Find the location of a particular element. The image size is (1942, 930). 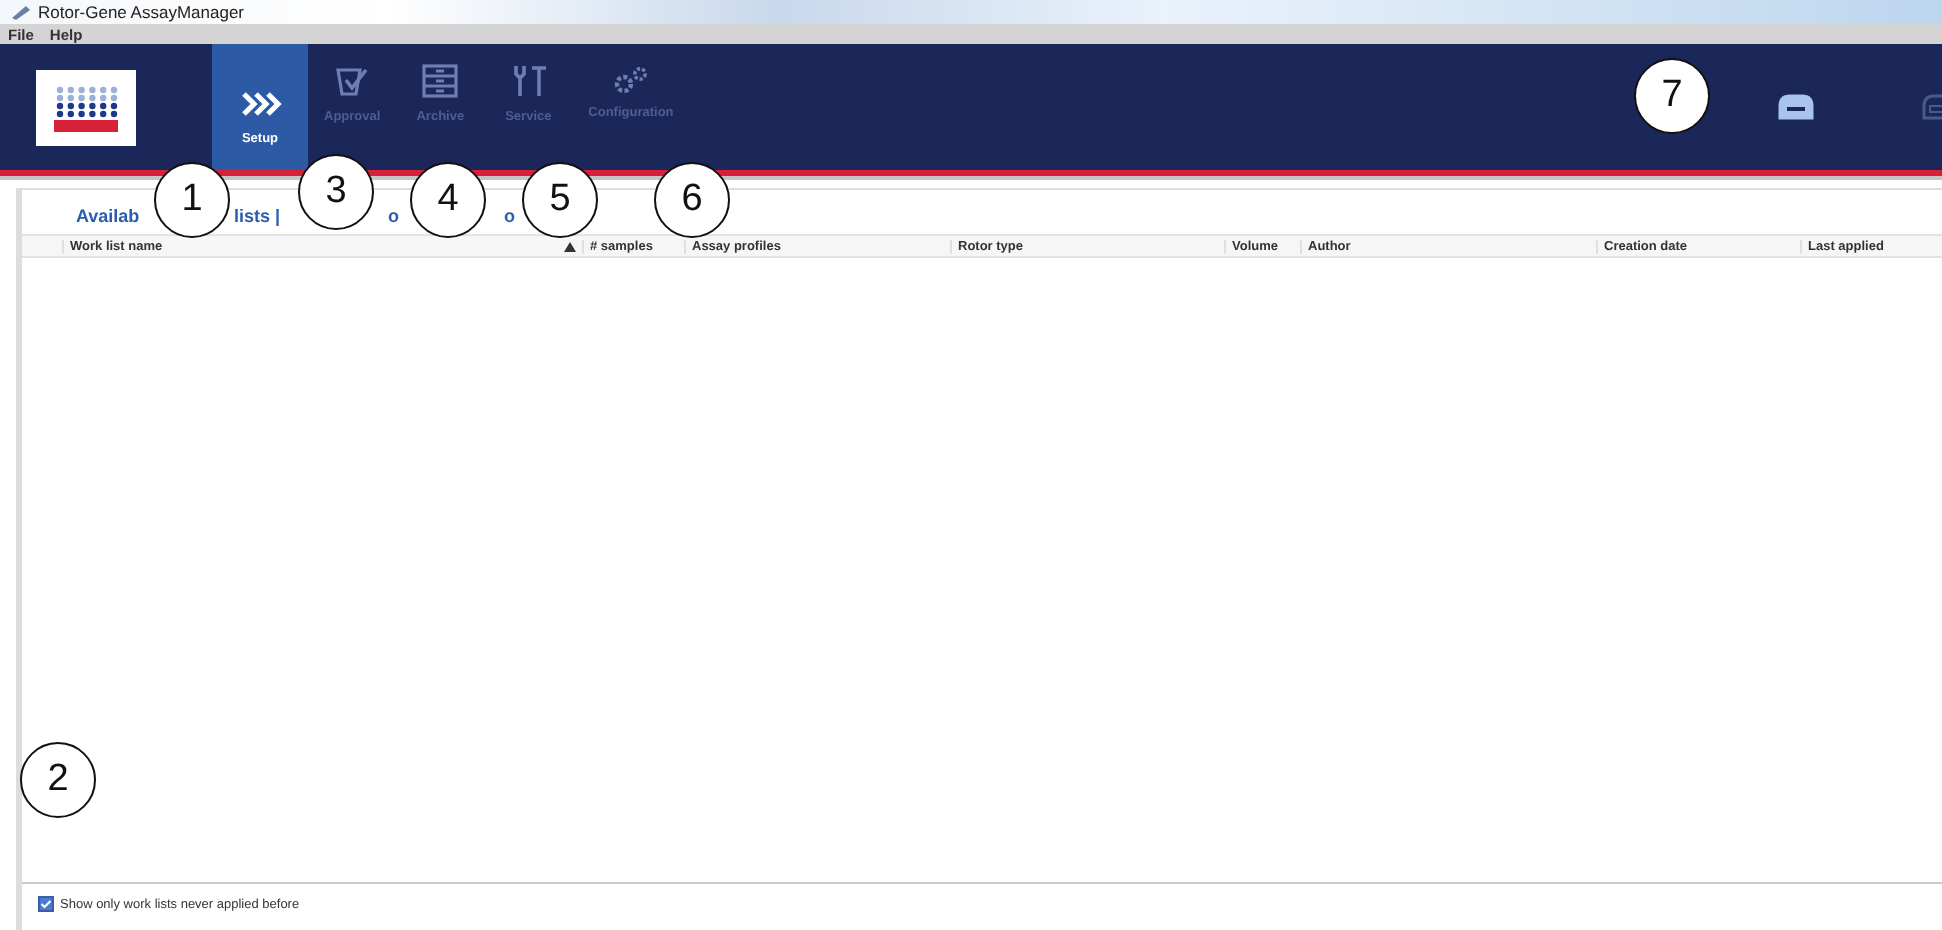

callout-marker: 2 is located at coordinates (58, 780).